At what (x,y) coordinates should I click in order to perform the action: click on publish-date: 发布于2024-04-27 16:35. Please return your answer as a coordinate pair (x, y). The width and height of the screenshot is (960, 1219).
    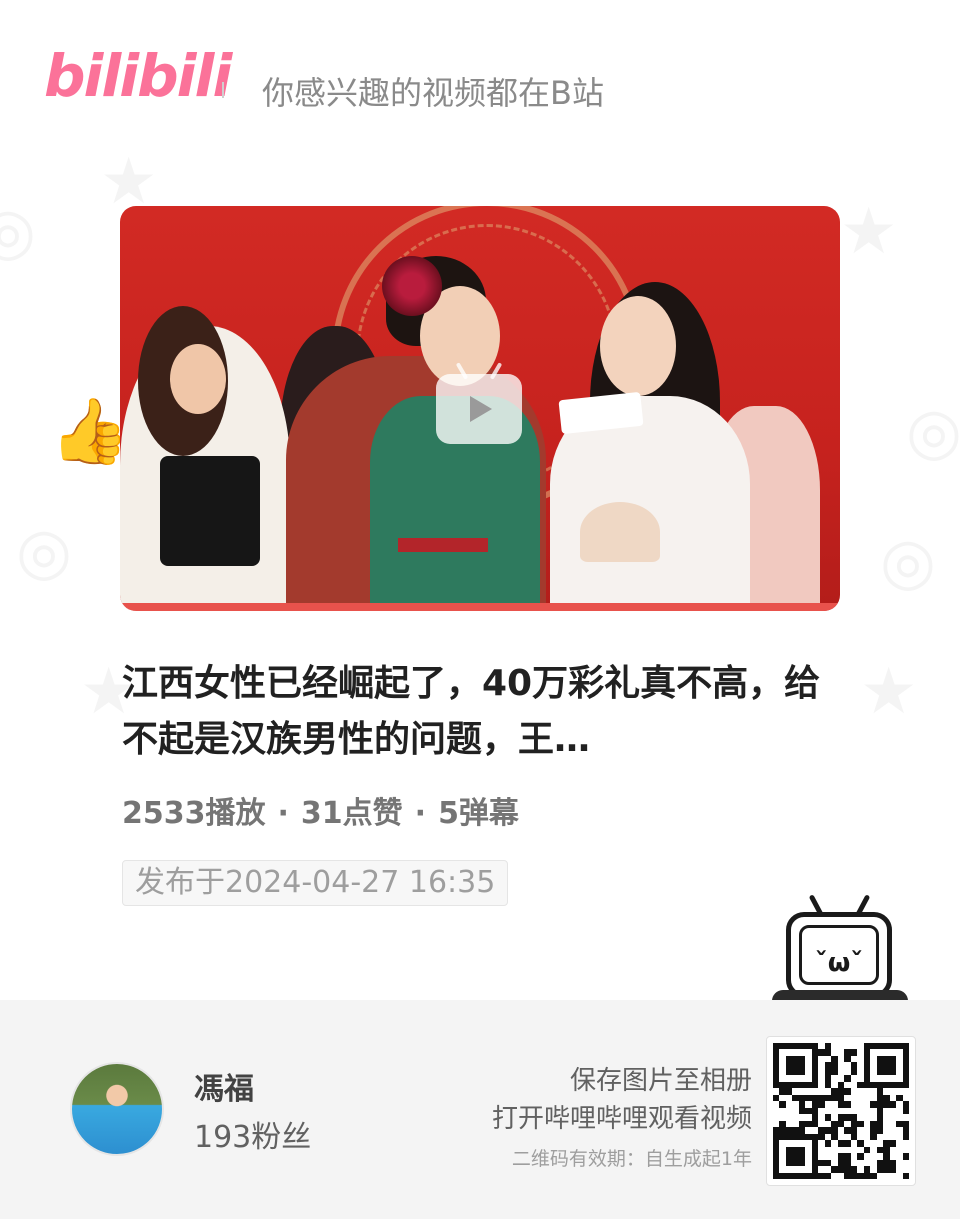
    Looking at the image, I should click on (315, 883).